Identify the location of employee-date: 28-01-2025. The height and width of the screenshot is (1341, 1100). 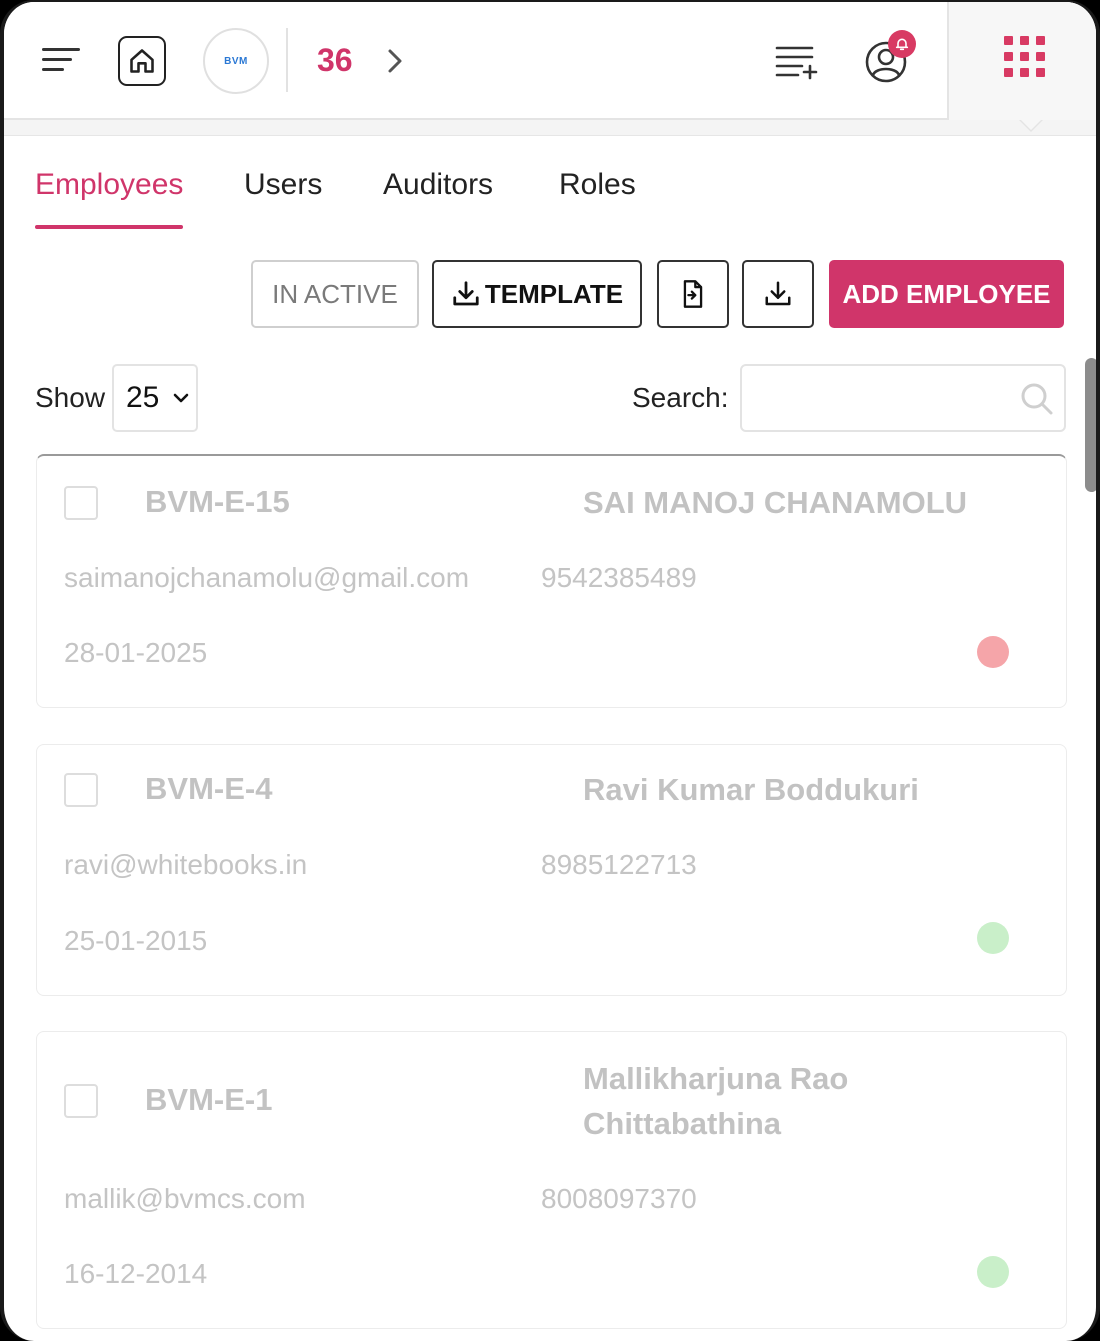
(136, 652).